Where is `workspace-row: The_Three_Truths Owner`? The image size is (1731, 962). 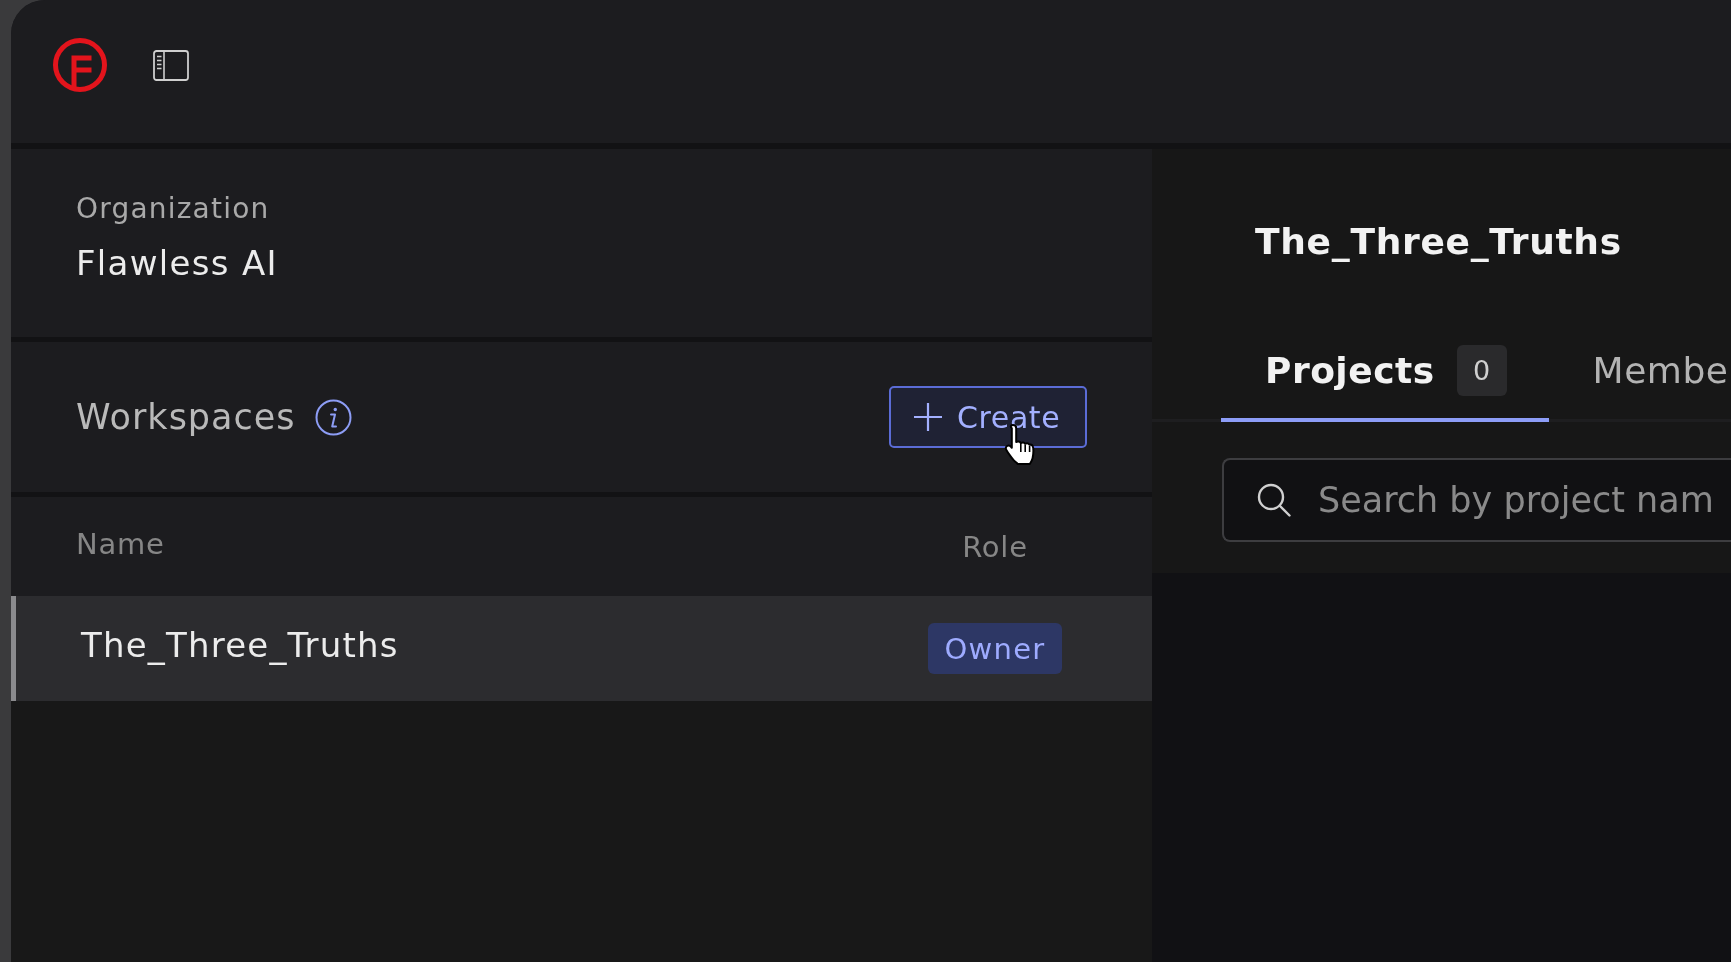
workspace-row: The_Three_Truths Owner is located at coordinates (581, 648).